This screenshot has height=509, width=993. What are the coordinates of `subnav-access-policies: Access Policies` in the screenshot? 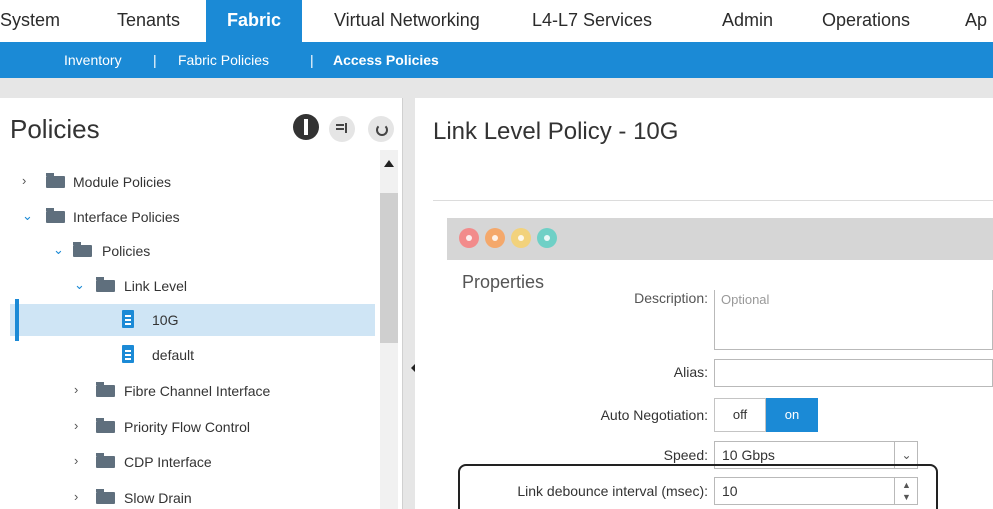 It's located at (386, 60).